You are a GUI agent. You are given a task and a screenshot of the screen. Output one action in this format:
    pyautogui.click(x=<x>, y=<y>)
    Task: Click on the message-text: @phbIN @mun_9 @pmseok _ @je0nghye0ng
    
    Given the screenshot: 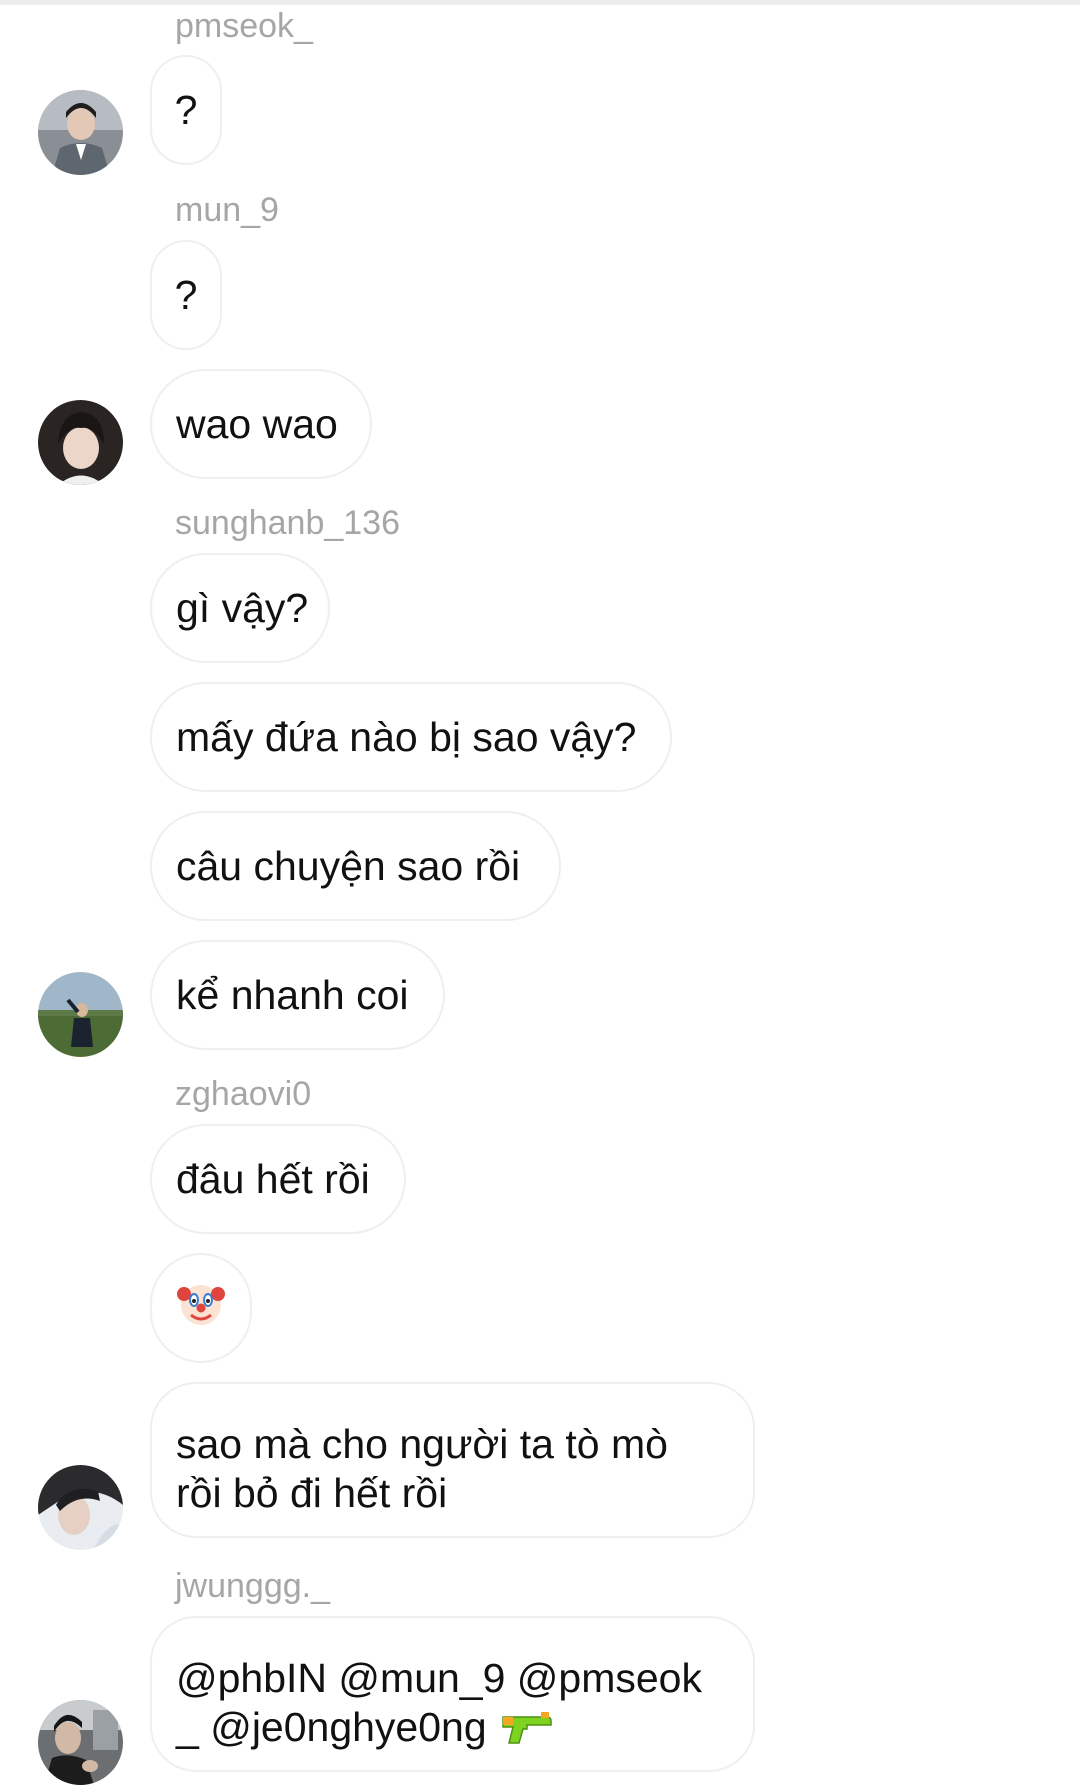 What is the action you would take?
    pyautogui.click(x=439, y=1685)
    